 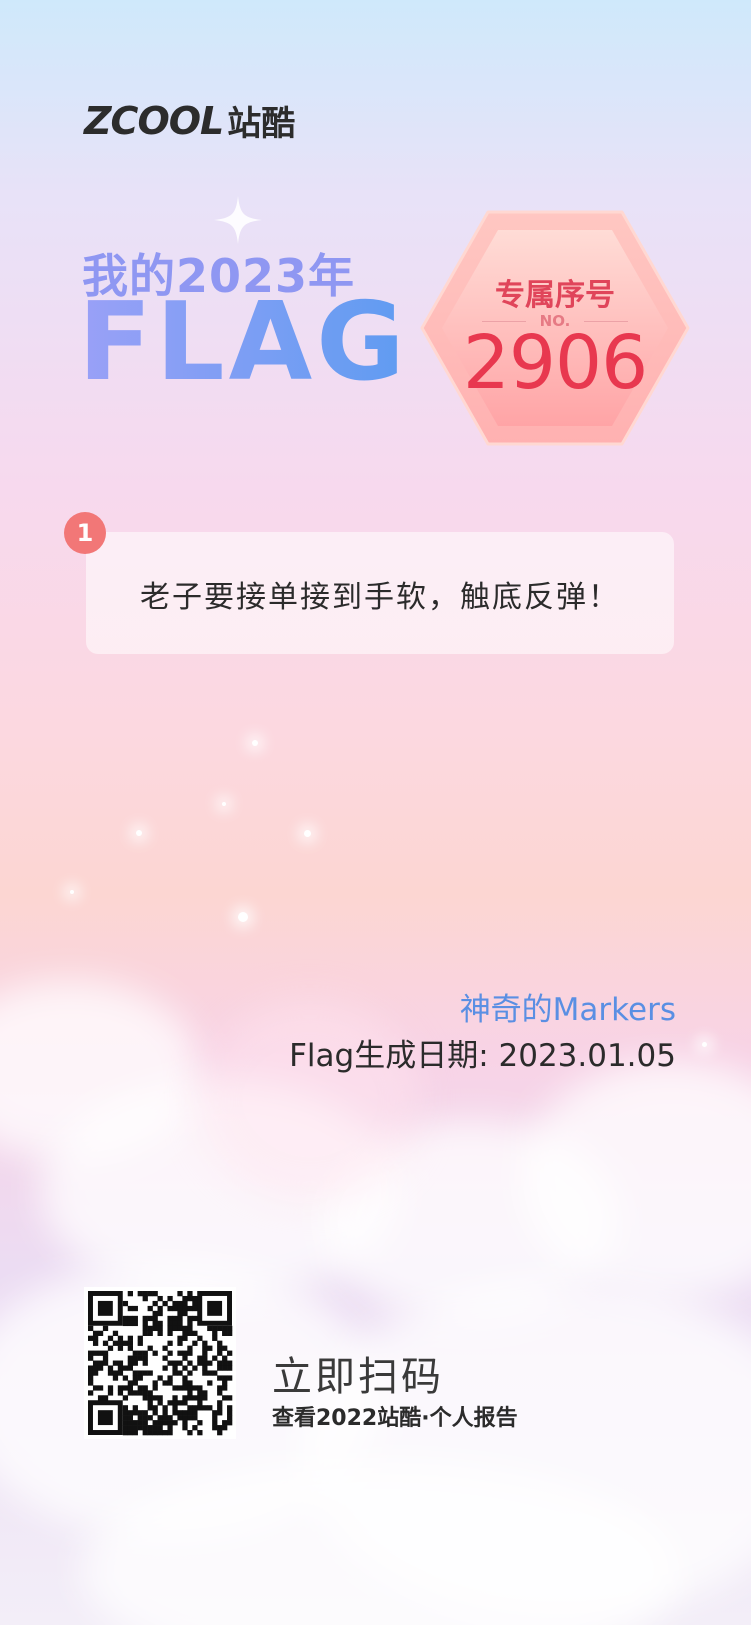 I want to click on zcool-logo: ZCOOL 站酷, so click(x=189, y=120).